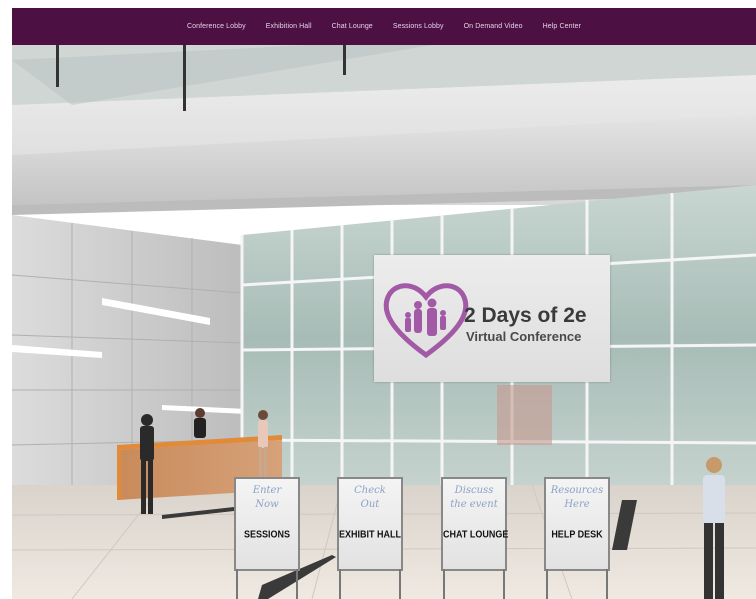  What do you see at coordinates (426, 321) in the screenshot?
I see `heart-family-logo-icon` at bounding box center [426, 321].